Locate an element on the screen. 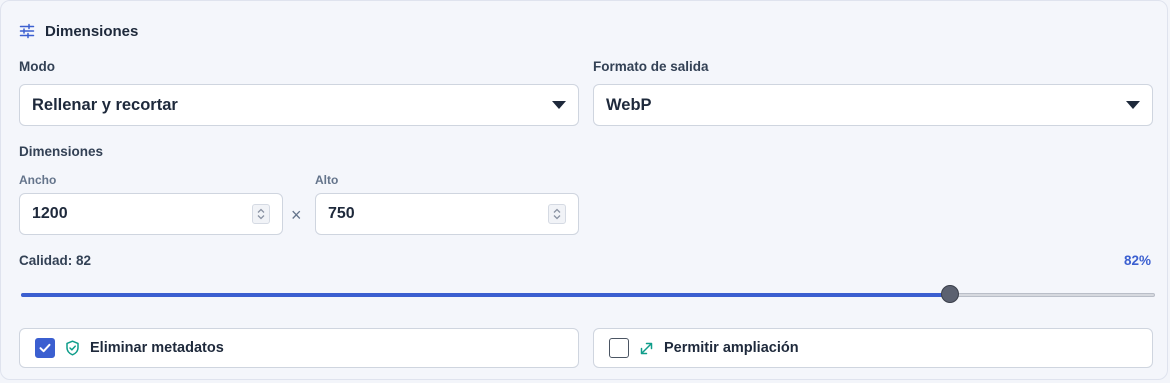 This screenshot has height=383, width=1170. mode-label: Modo is located at coordinates (37, 66).